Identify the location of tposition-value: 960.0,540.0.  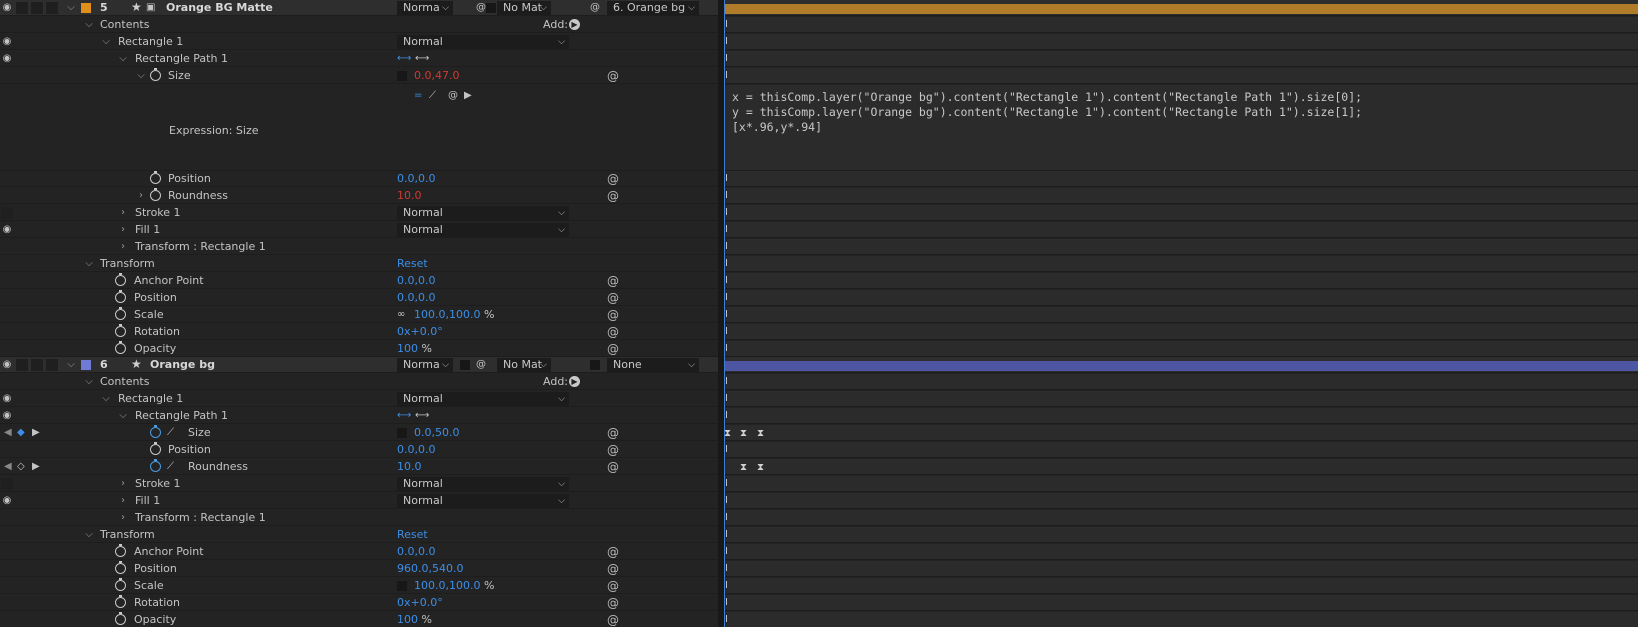
(430, 569).